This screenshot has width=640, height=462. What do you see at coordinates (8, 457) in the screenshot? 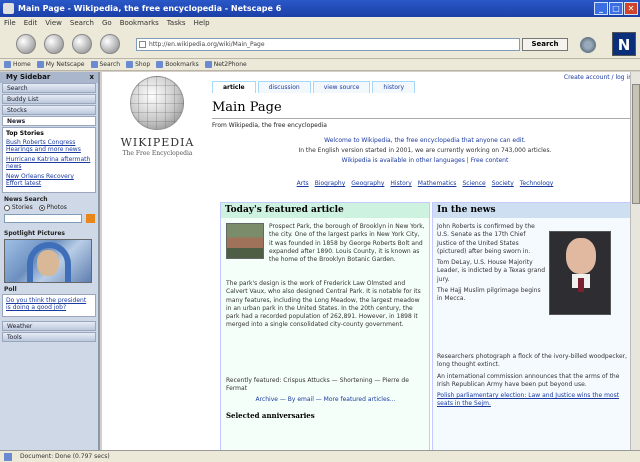
I see `connection-icon` at bounding box center [8, 457].